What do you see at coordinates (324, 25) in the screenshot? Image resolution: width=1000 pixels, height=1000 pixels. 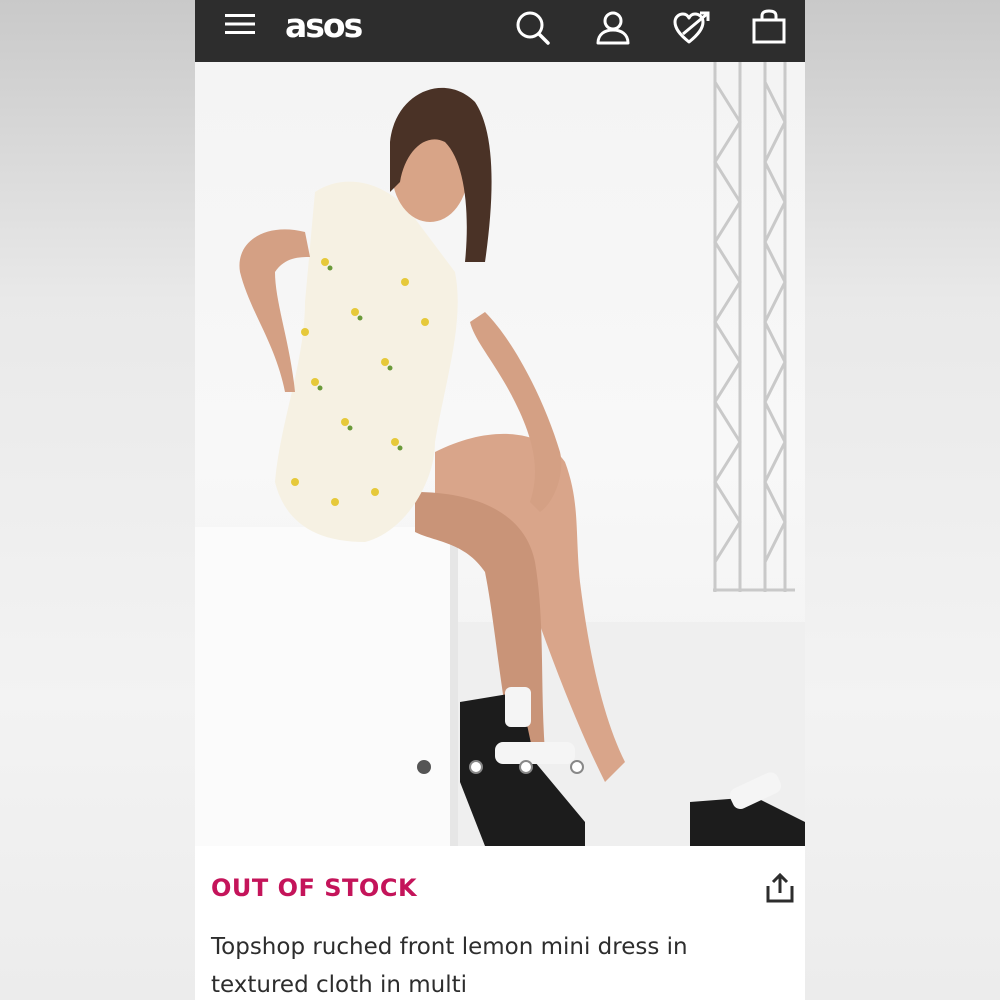 I see `asos-logo: asos` at bounding box center [324, 25].